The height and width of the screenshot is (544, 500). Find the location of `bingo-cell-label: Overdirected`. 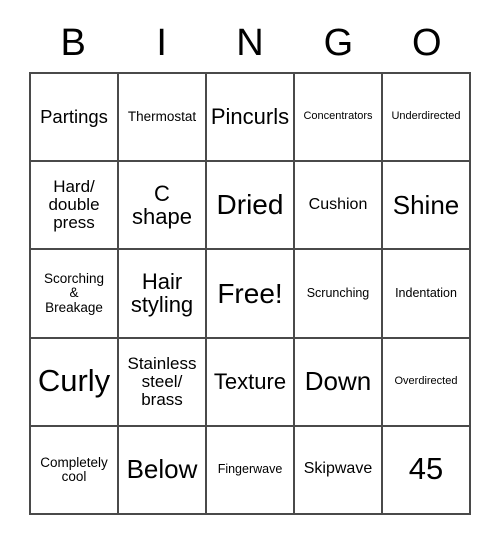

bingo-cell-label: Overdirected is located at coordinates (426, 380).